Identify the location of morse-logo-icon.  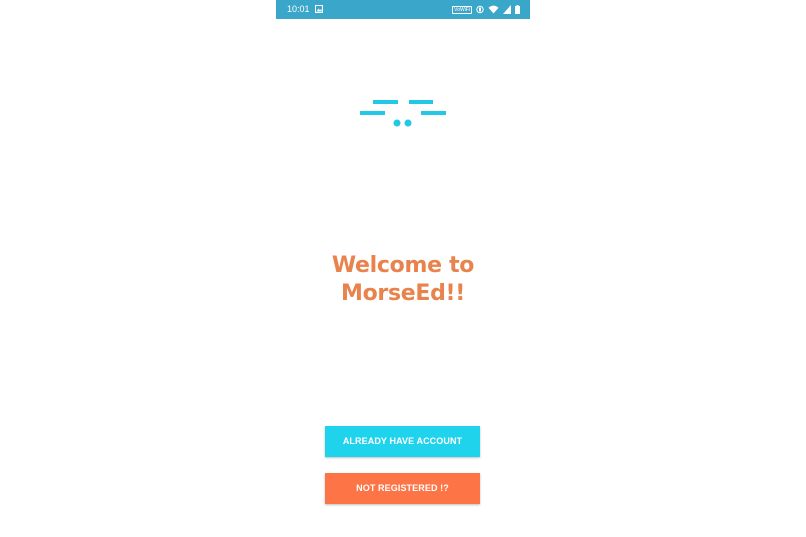
(403, 113).